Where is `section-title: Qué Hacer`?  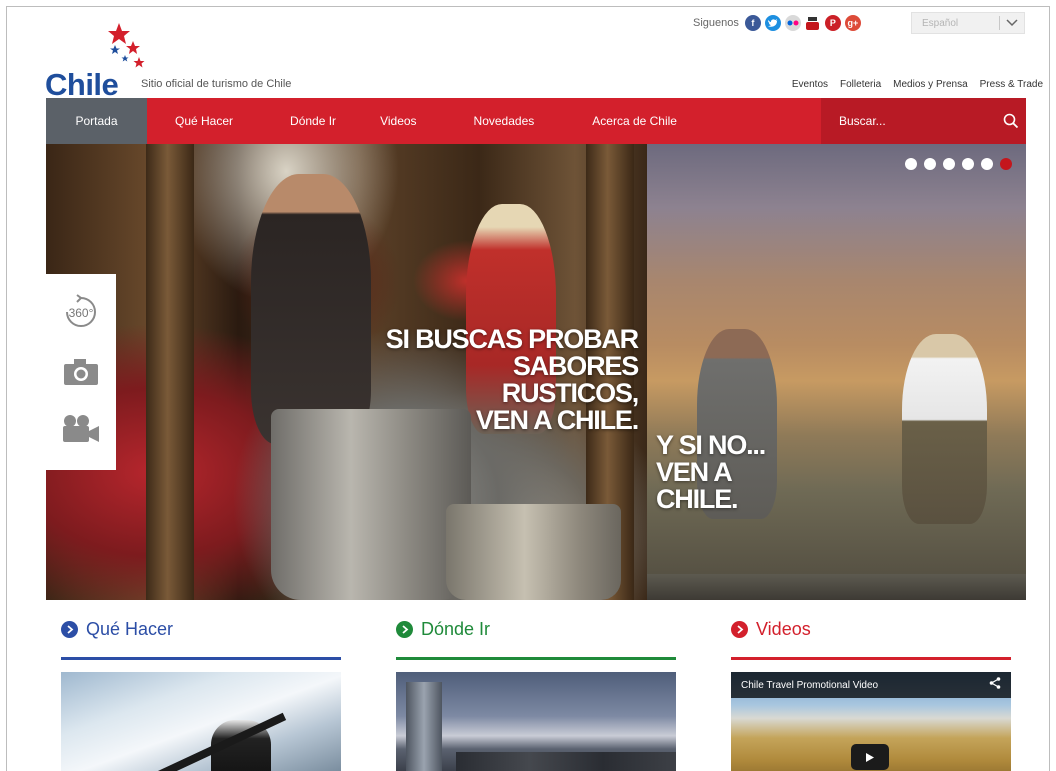
section-title: Qué Hacer is located at coordinates (129, 629).